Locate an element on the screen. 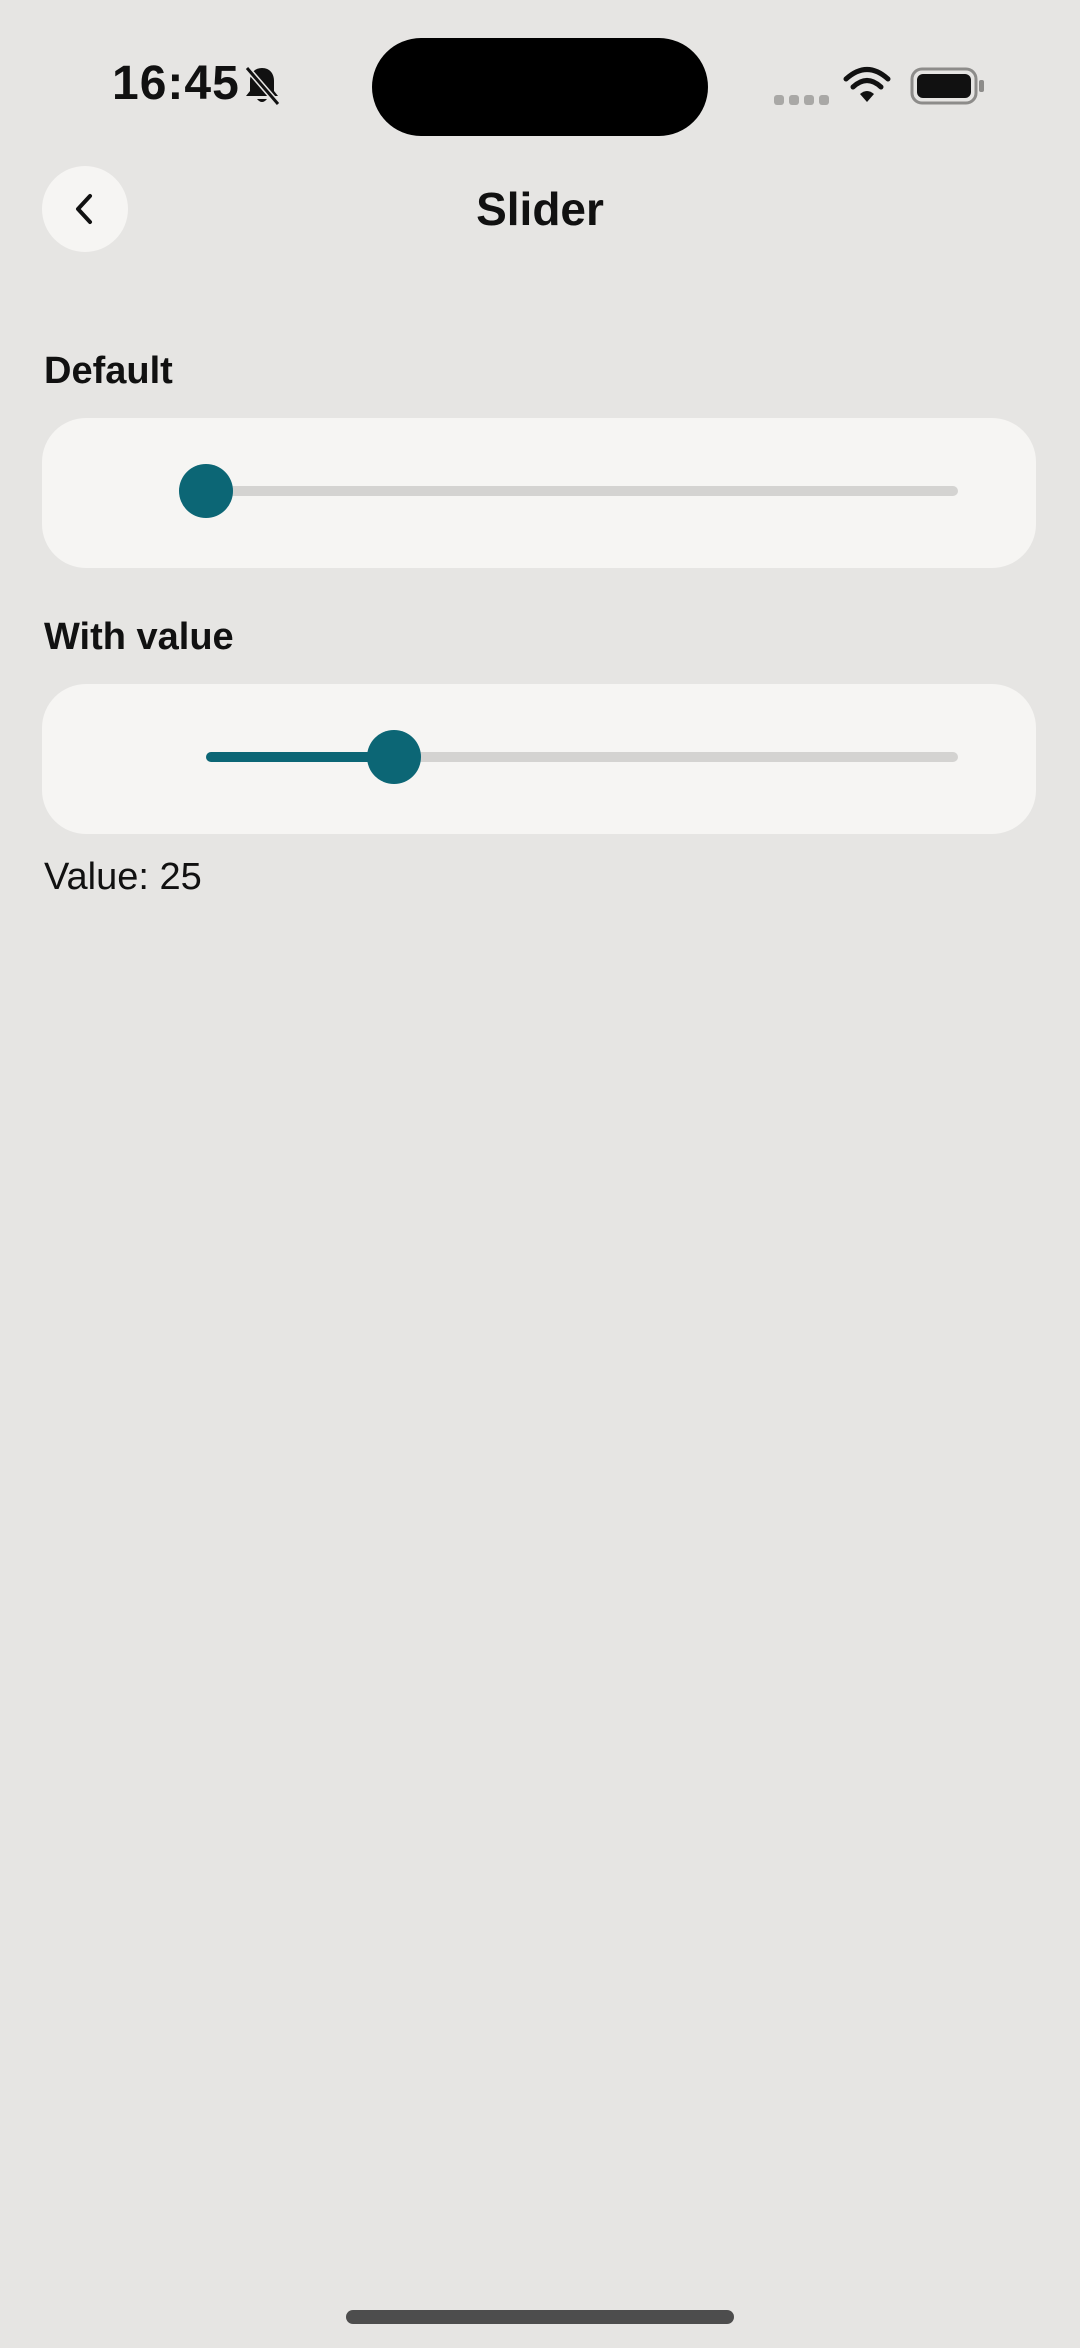  dynamic-island is located at coordinates (540, 87).